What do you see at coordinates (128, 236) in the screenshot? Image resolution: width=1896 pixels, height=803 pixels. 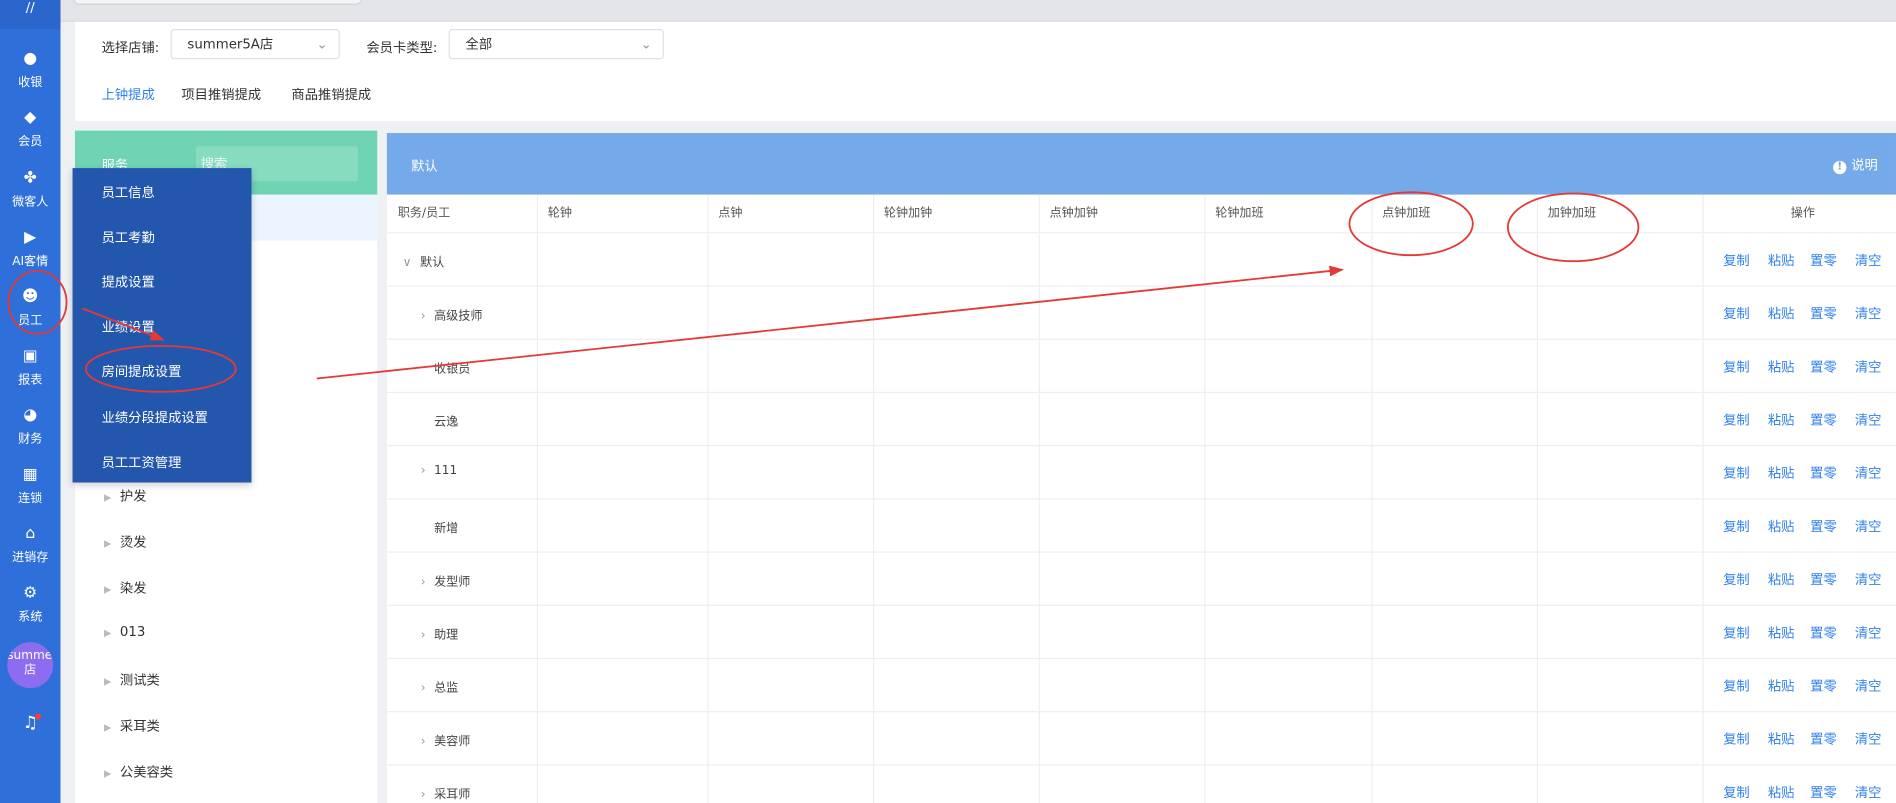 I see `menu-item-staff-attendance: 员工考勤` at bounding box center [128, 236].